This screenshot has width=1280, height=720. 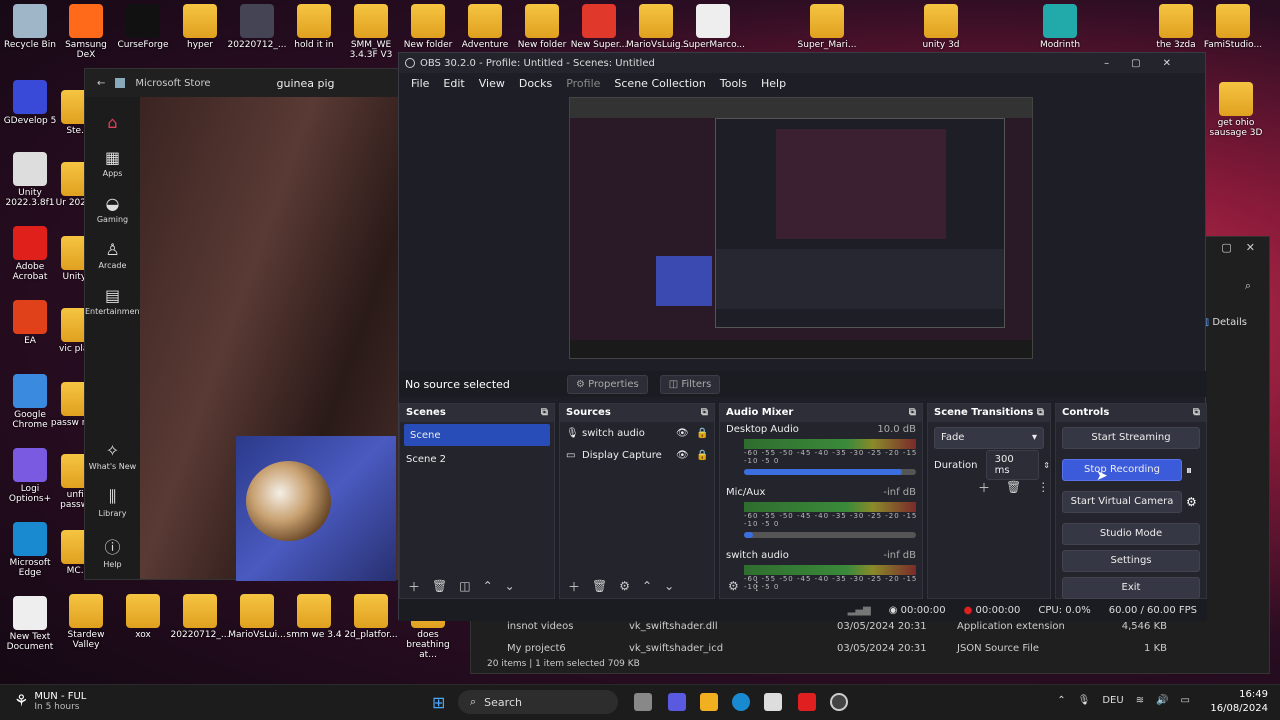 What do you see at coordinates (535, 83) in the screenshot?
I see `menu-docks: Docks` at bounding box center [535, 83].